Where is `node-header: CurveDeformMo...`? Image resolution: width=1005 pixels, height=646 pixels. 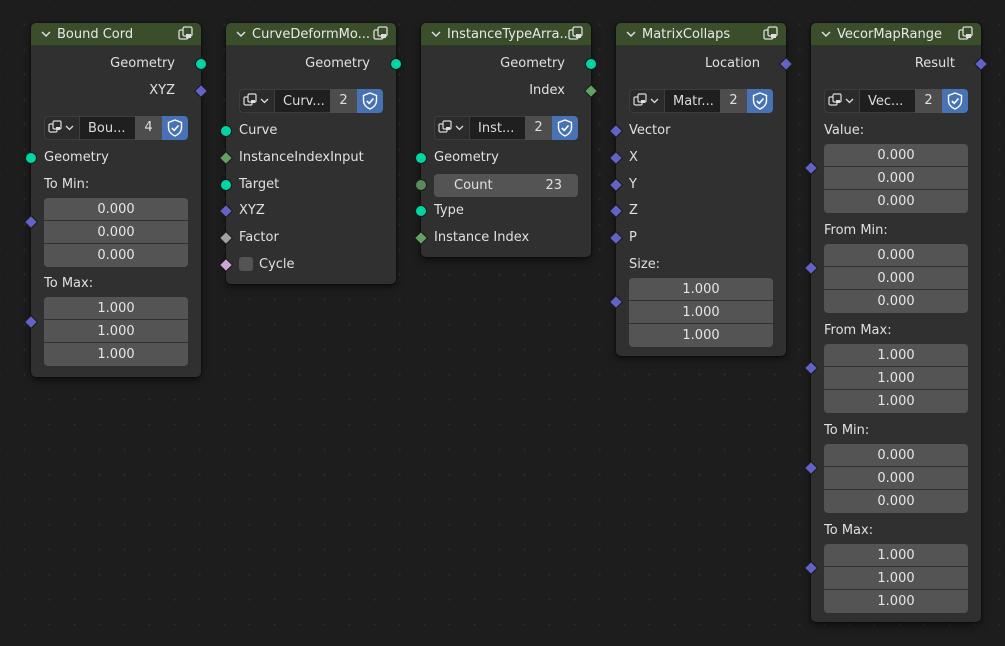
node-header: CurveDeformMo... is located at coordinates (311, 34).